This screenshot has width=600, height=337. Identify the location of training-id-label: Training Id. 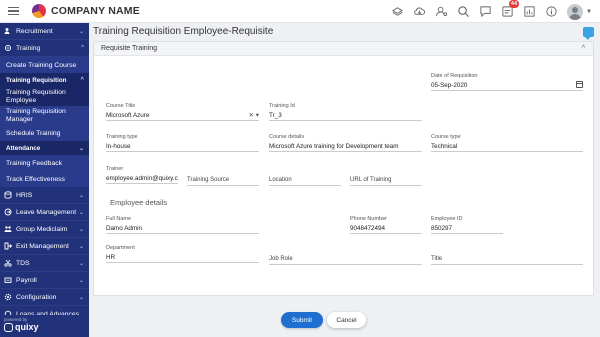
(282, 106).